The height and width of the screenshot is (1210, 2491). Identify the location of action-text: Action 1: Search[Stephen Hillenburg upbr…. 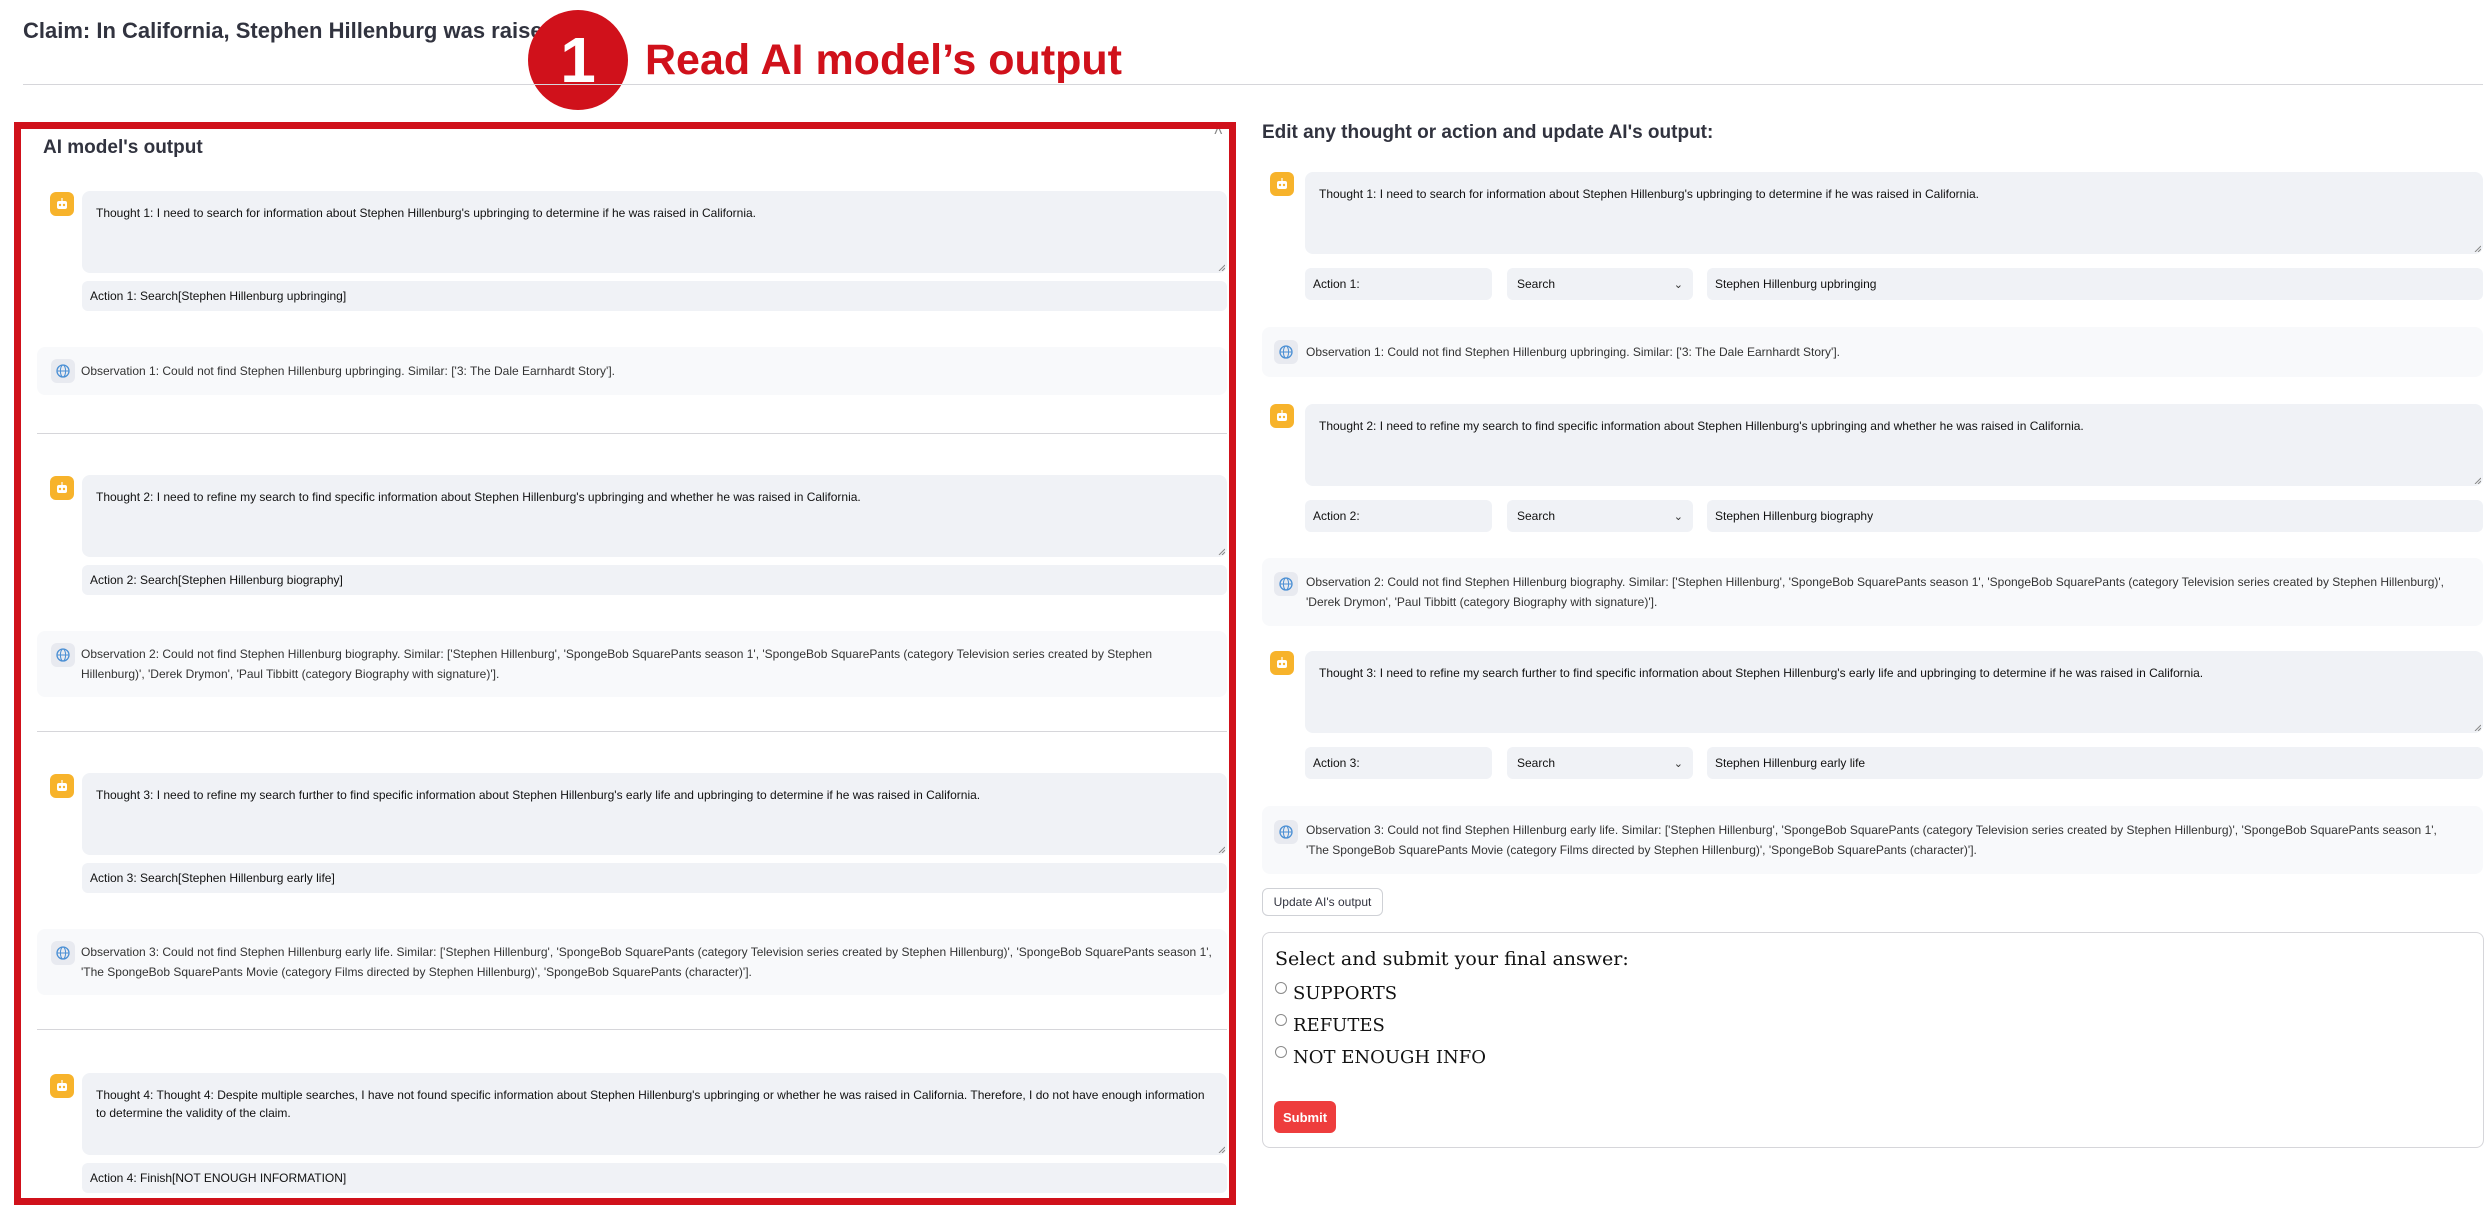
(218, 296).